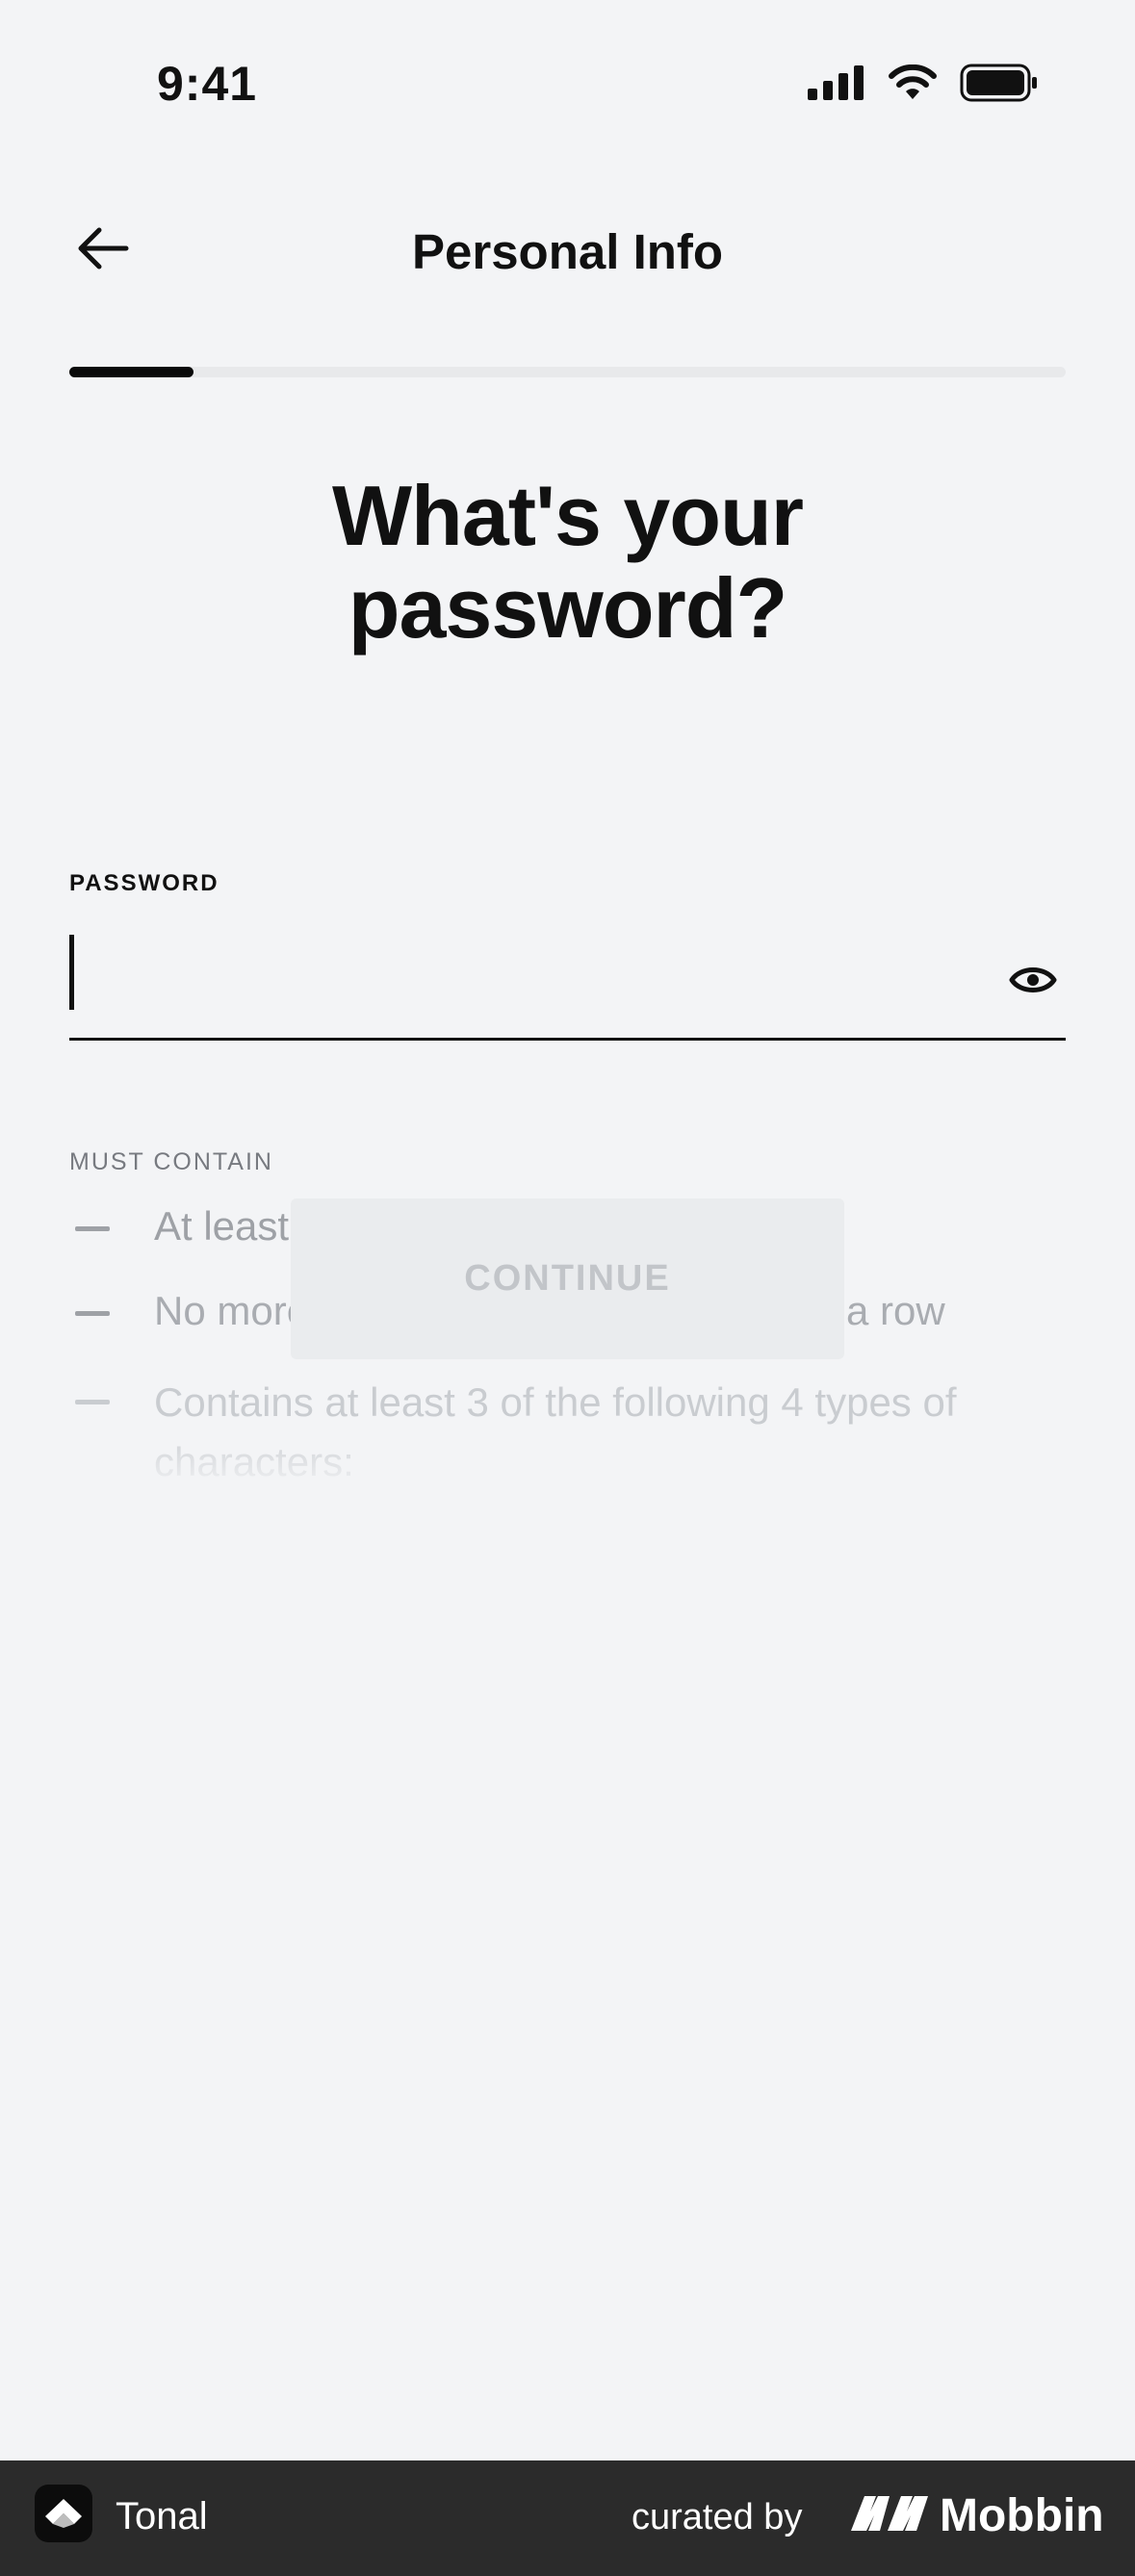 The height and width of the screenshot is (2576, 1135). I want to click on requirements-fade, so click(567, 1468).